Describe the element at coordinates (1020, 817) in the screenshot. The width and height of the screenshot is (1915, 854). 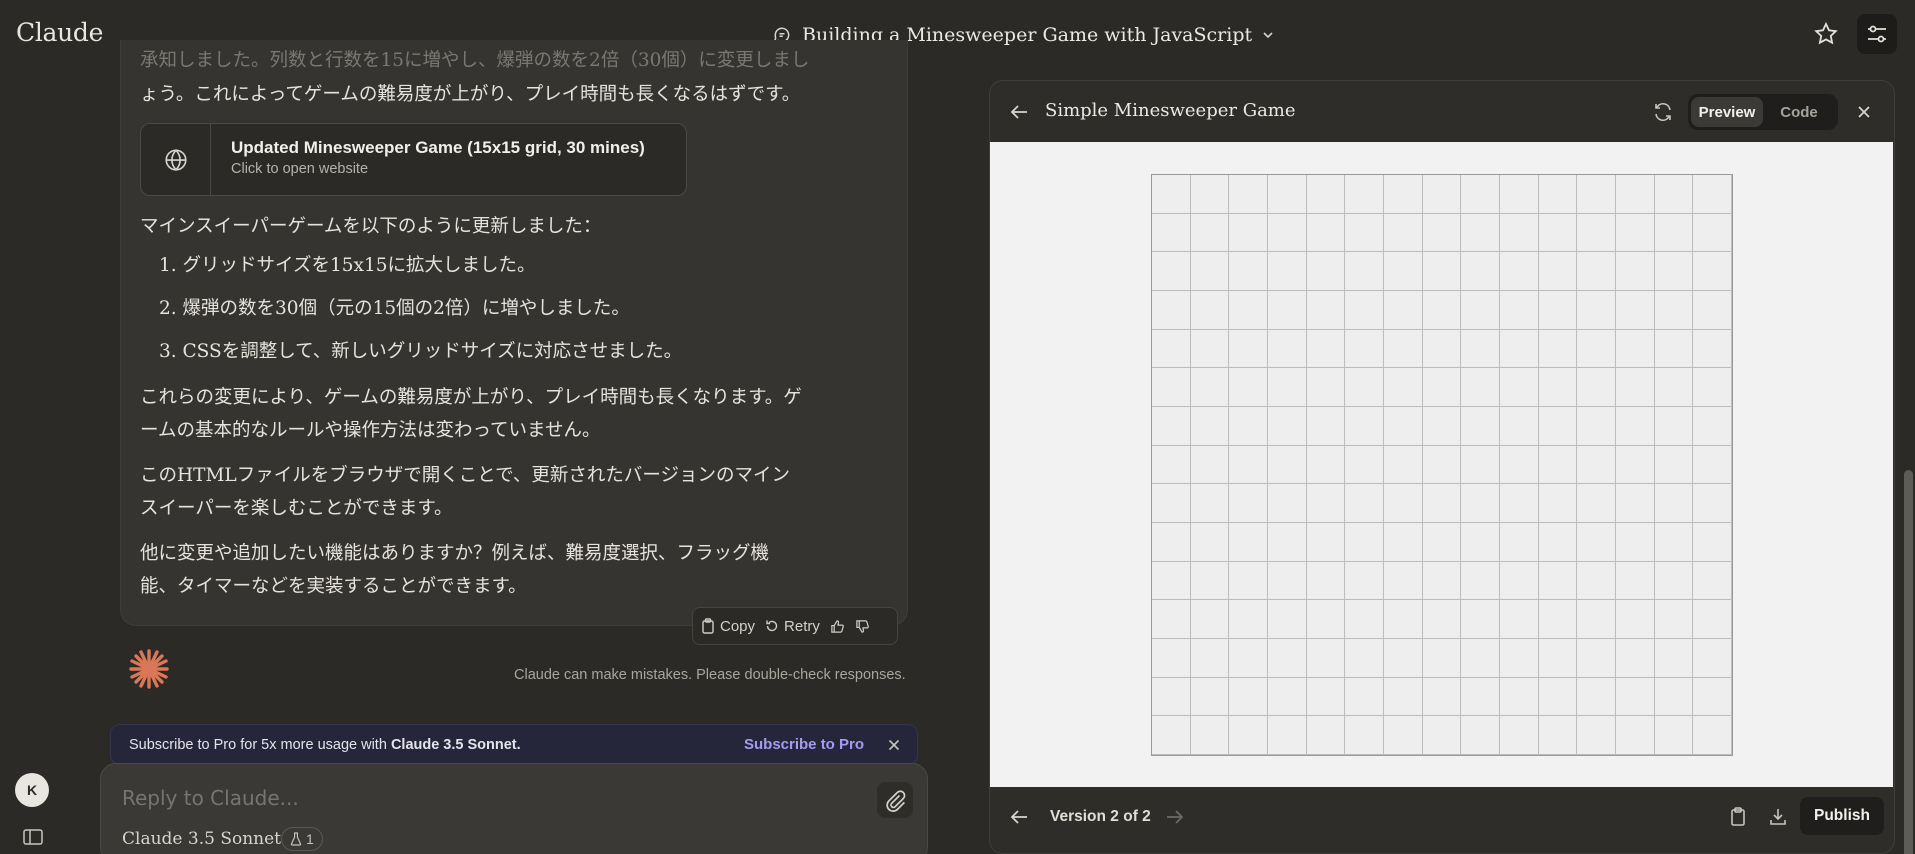
I see `arrow-left-icon` at that location.